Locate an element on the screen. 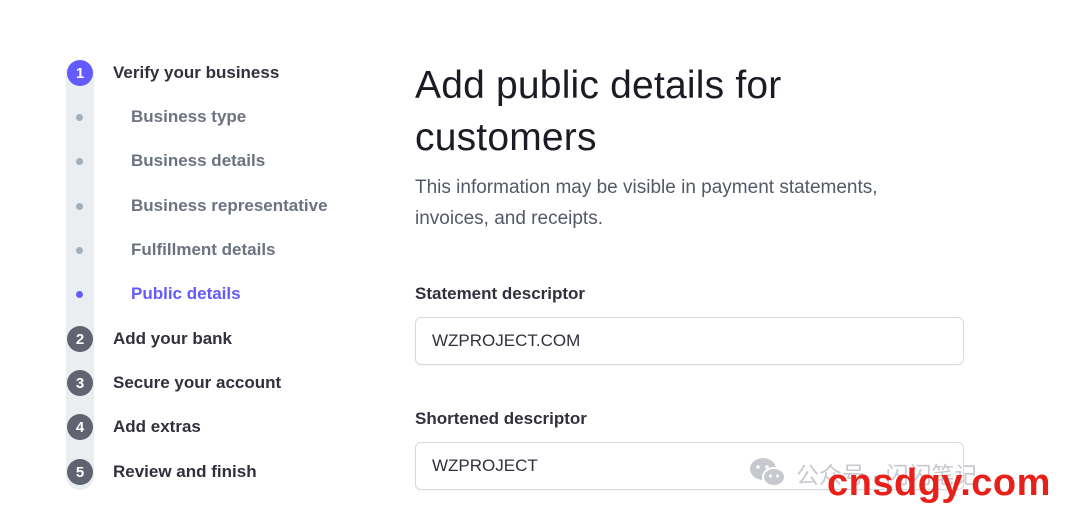 This screenshot has height=519, width=1080. step-label: Verify your business is located at coordinates (196, 72).